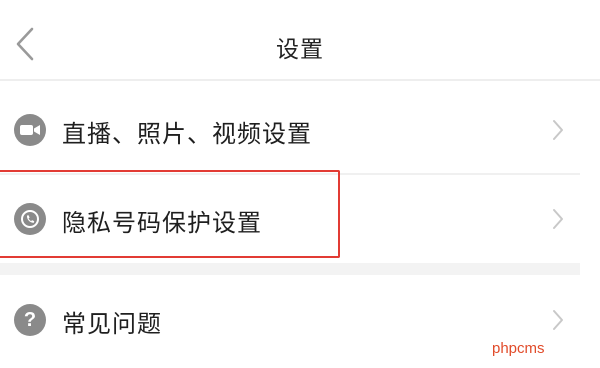  What do you see at coordinates (30, 219) in the screenshot?
I see `phone-shield-icon` at bounding box center [30, 219].